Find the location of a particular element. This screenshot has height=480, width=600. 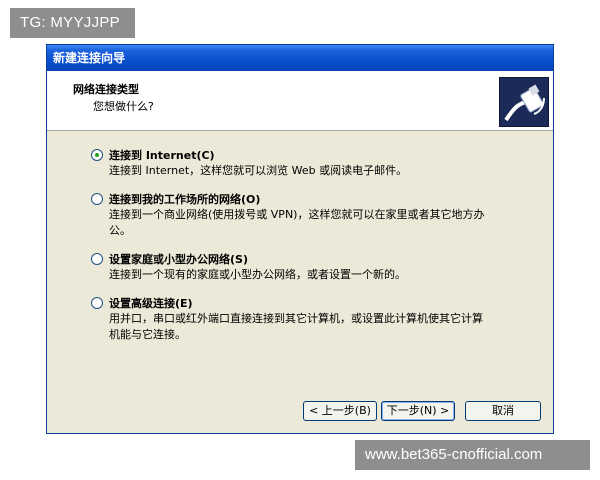

option-label-advanced: 设置高级连接(E) is located at coordinates (151, 303).